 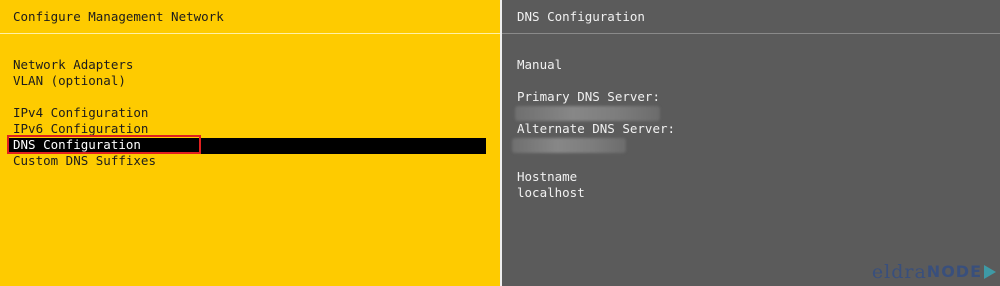 What do you see at coordinates (551, 192) in the screenshot?
I see `hostname-value: localhost` at bounding box center [551, 192].